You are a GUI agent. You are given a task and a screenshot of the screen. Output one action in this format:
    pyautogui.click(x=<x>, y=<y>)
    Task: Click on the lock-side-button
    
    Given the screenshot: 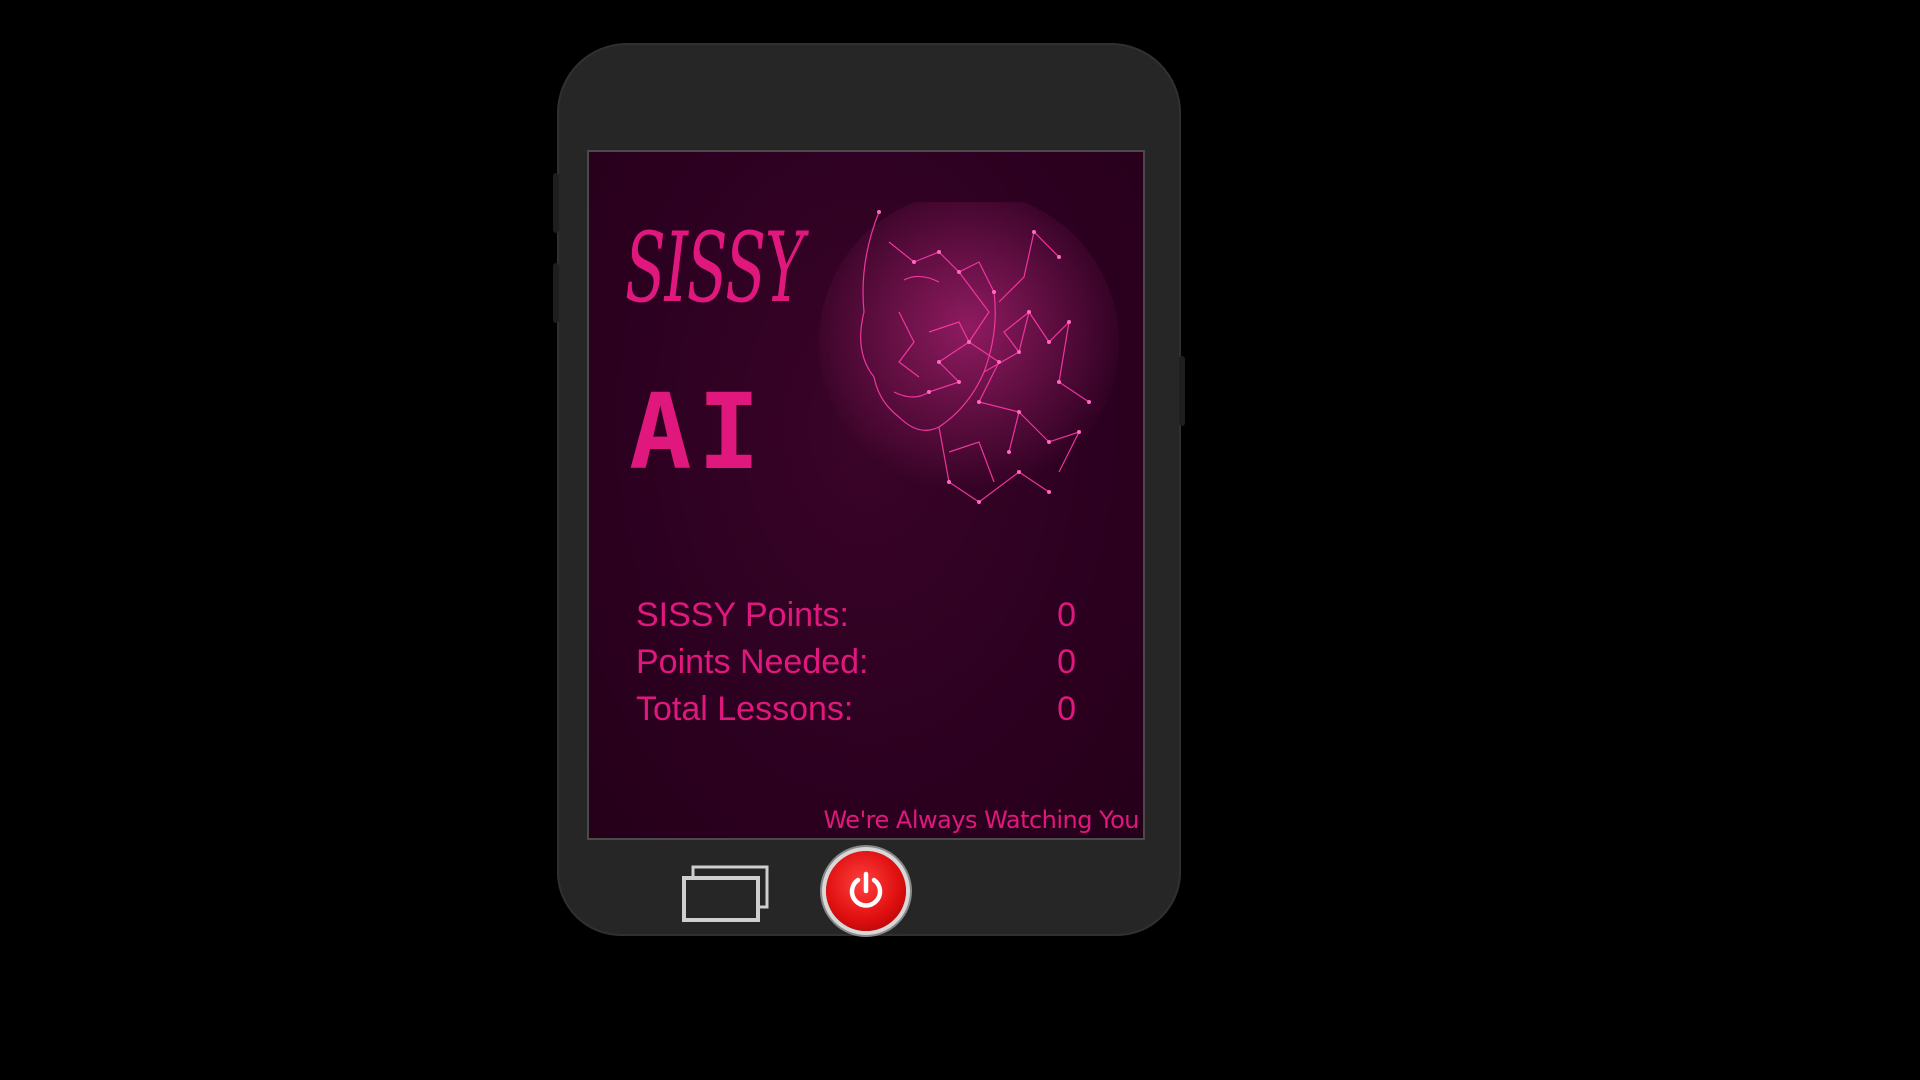 What is the action you would take?
    pyautogui.click(x=1182, y=391)
    